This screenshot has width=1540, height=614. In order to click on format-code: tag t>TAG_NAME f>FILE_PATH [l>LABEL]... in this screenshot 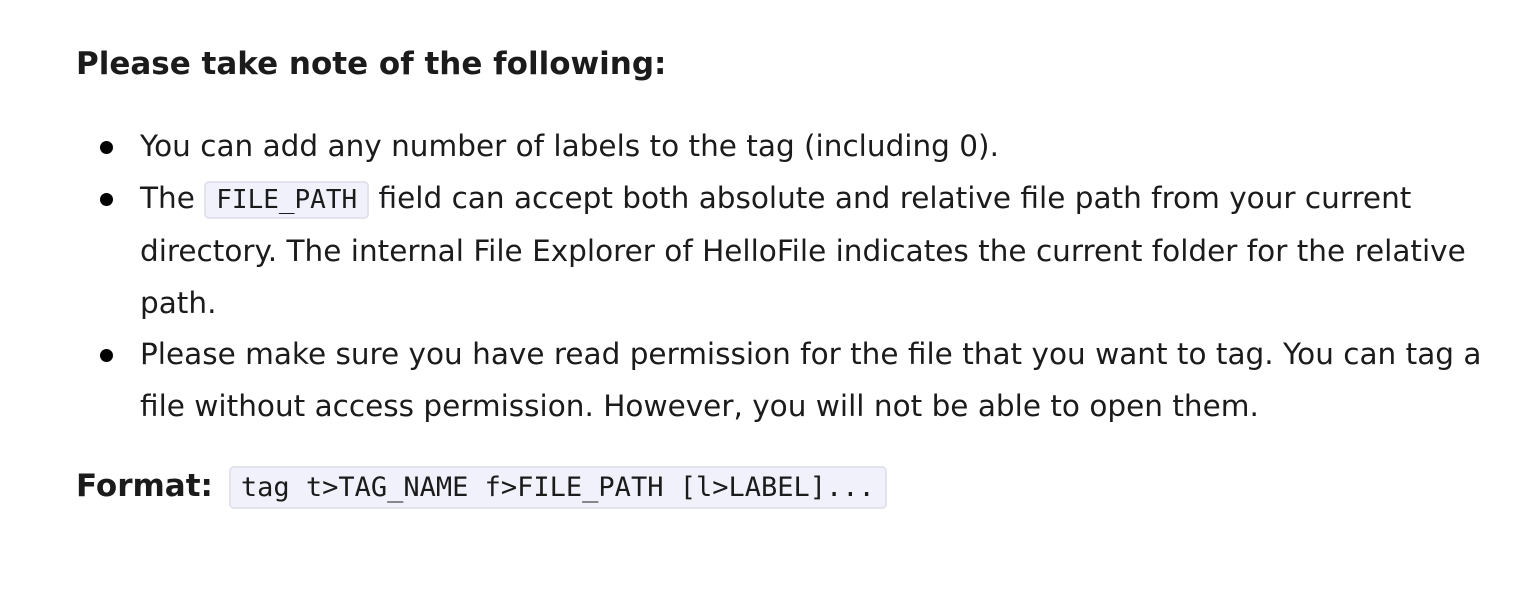, I will do `click(557, 487)`.